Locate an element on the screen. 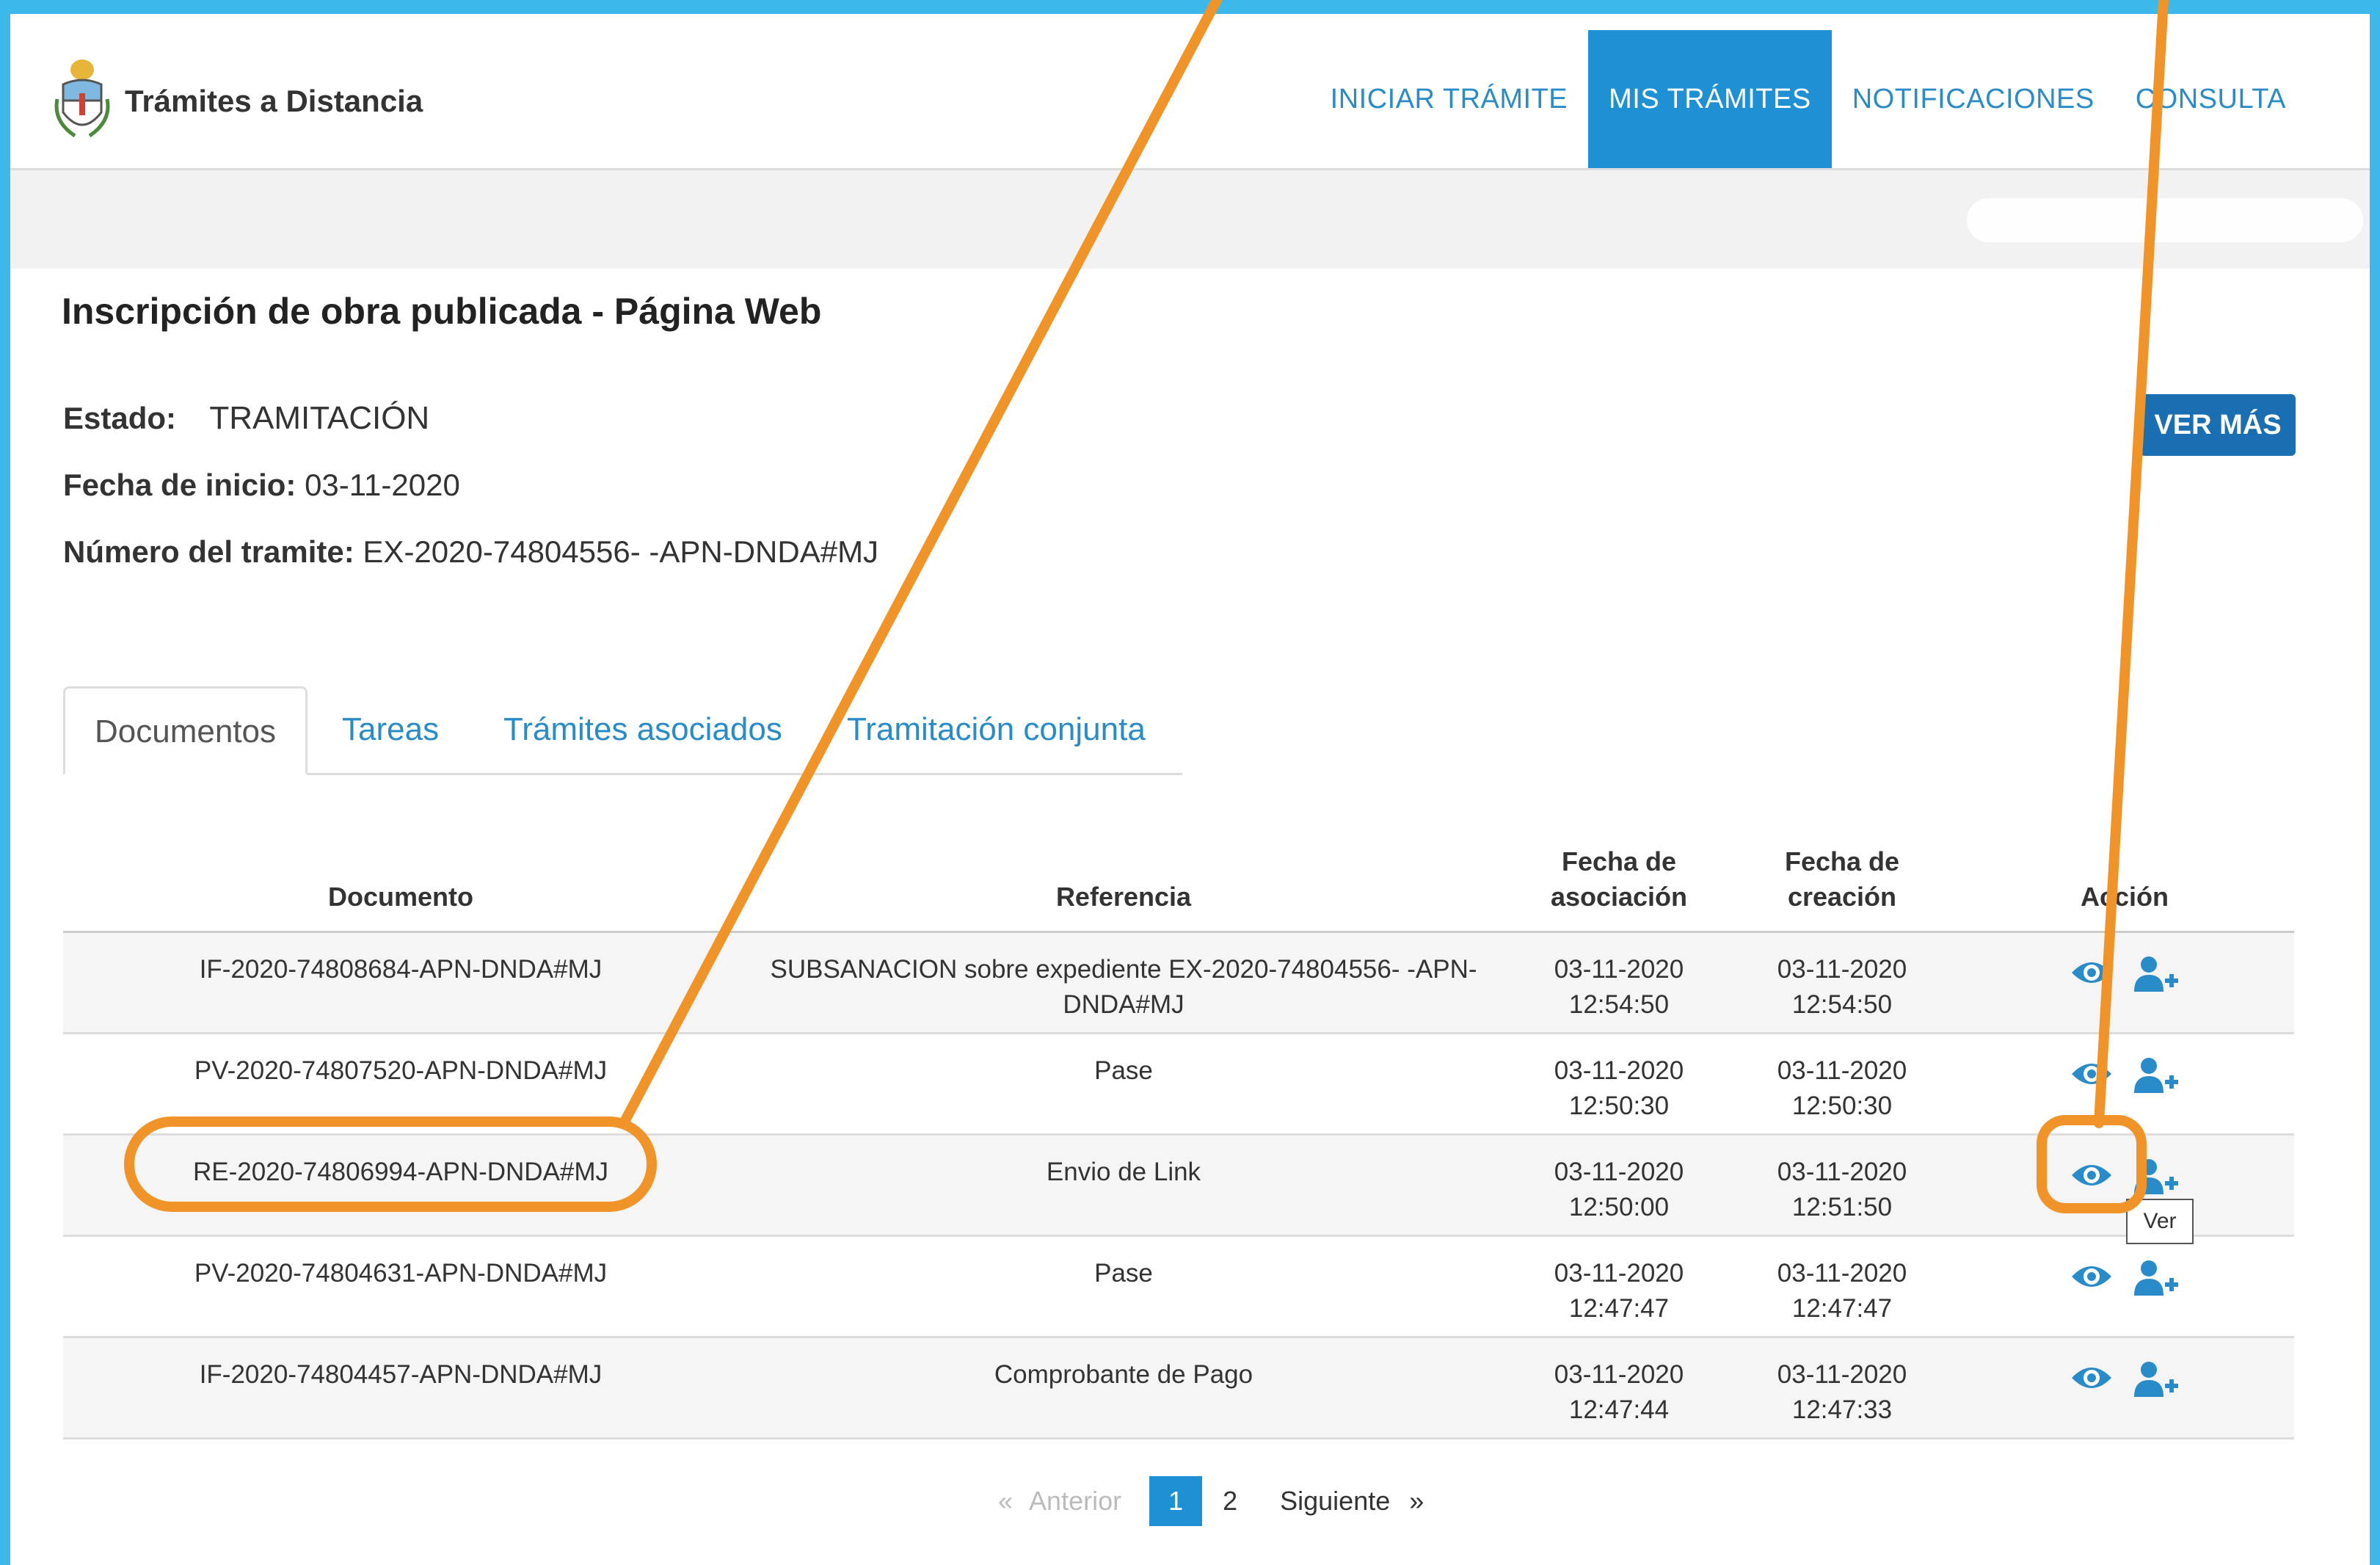 This screenshot has height=1565, width=2380. cell-asoc-hora: 12:47:47 is located at coordinates (1619, 1308).